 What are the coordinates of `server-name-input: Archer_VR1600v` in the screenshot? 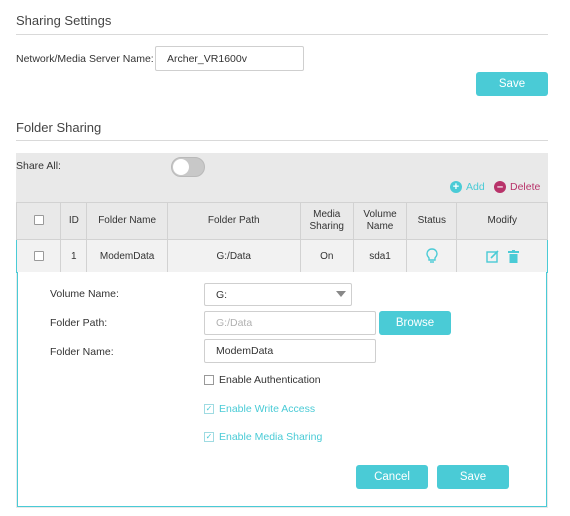 It's located at (229, 58).